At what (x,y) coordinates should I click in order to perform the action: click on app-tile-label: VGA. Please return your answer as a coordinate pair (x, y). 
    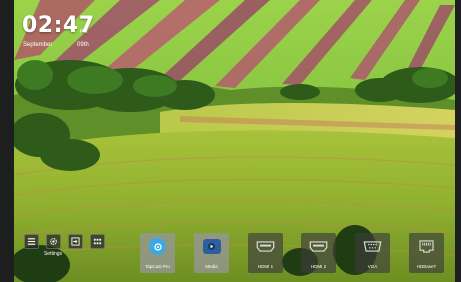
    Looking at the image, I should click on (372, 266).